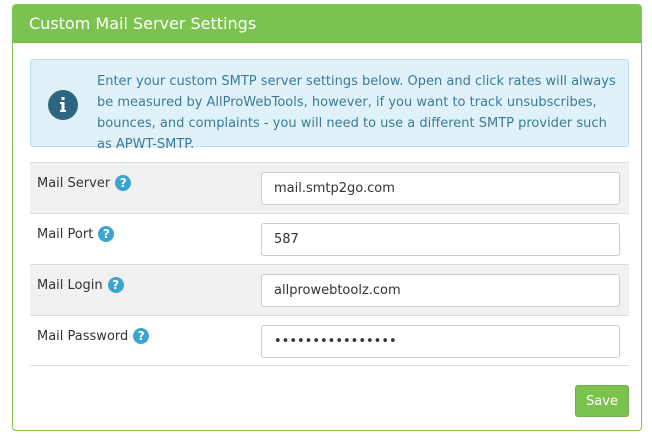 This screenshot has height=443, width=652. What do you see at coordinates (65, 234) in the screenshot?
I see `mail-port-label: Mail Port` at bounding box center [65, 234].